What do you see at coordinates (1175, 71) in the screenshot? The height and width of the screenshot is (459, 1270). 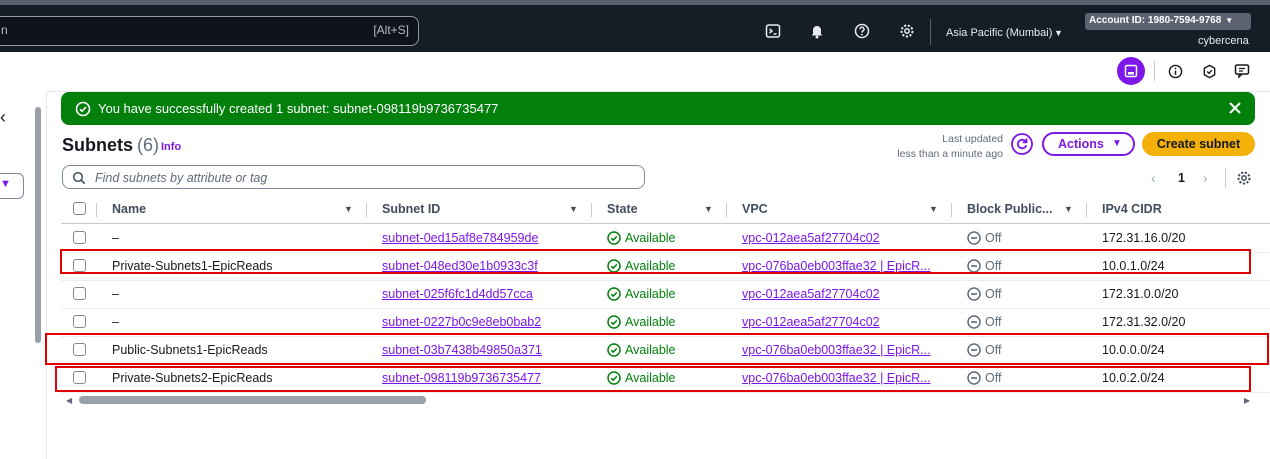 I see `info-circle-icon` at bounding box center [1175, 71].